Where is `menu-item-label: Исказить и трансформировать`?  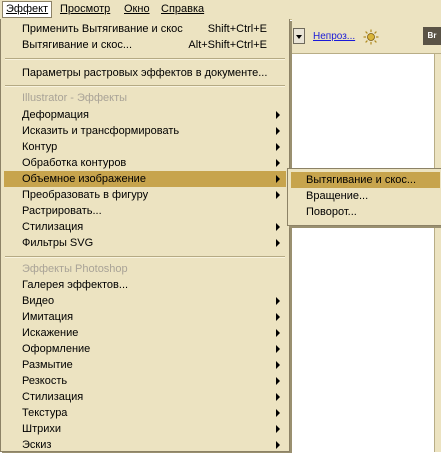 menu-item-label: Исказить и трансформировать is located at coordinates (101, 131).